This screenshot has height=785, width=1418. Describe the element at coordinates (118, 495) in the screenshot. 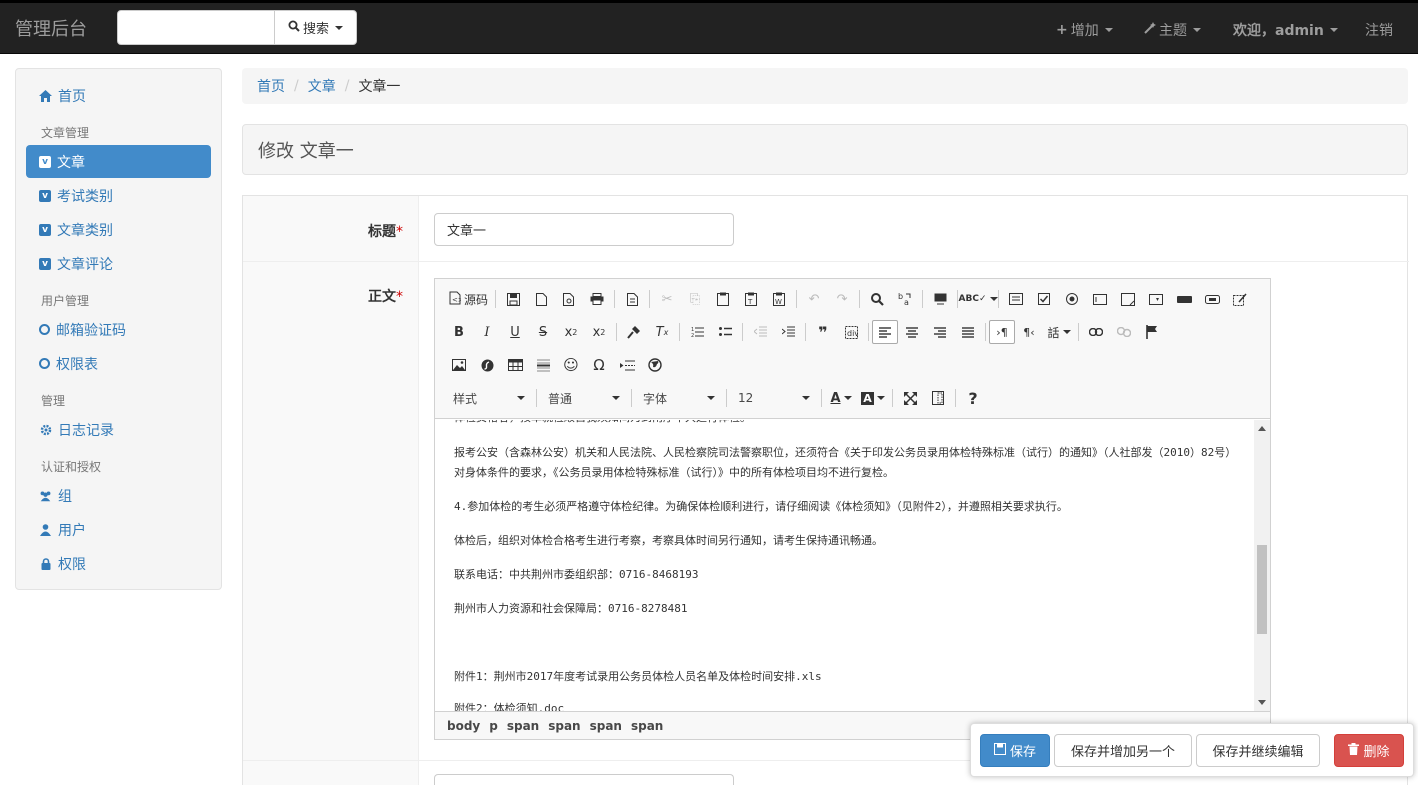

I see `sidebar-item-group: 组` at that location.